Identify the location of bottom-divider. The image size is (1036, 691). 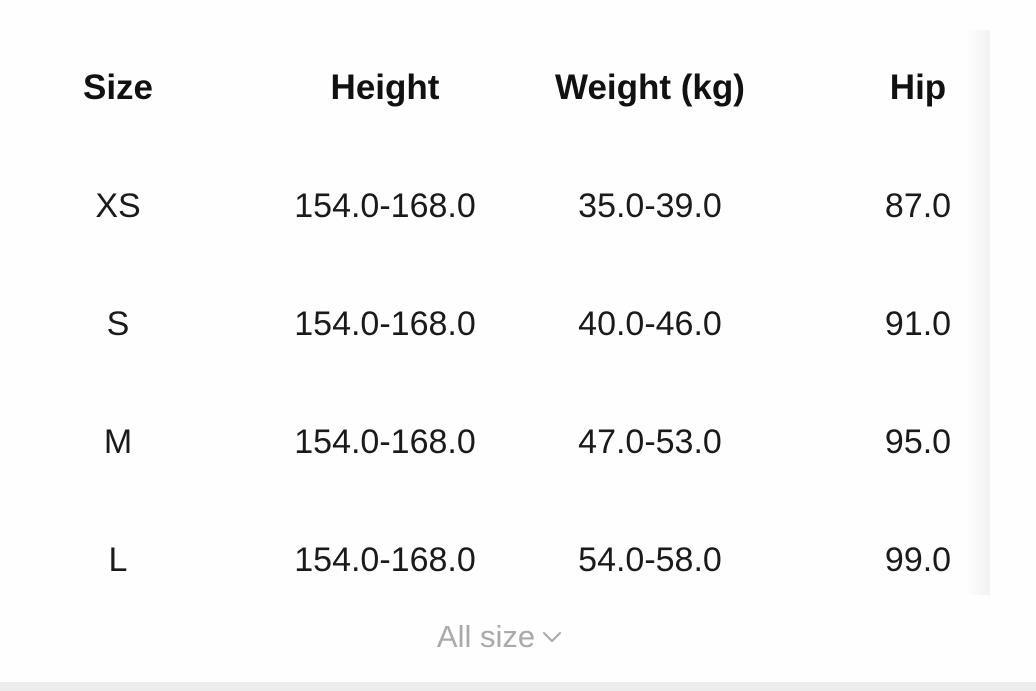
(518, 686).